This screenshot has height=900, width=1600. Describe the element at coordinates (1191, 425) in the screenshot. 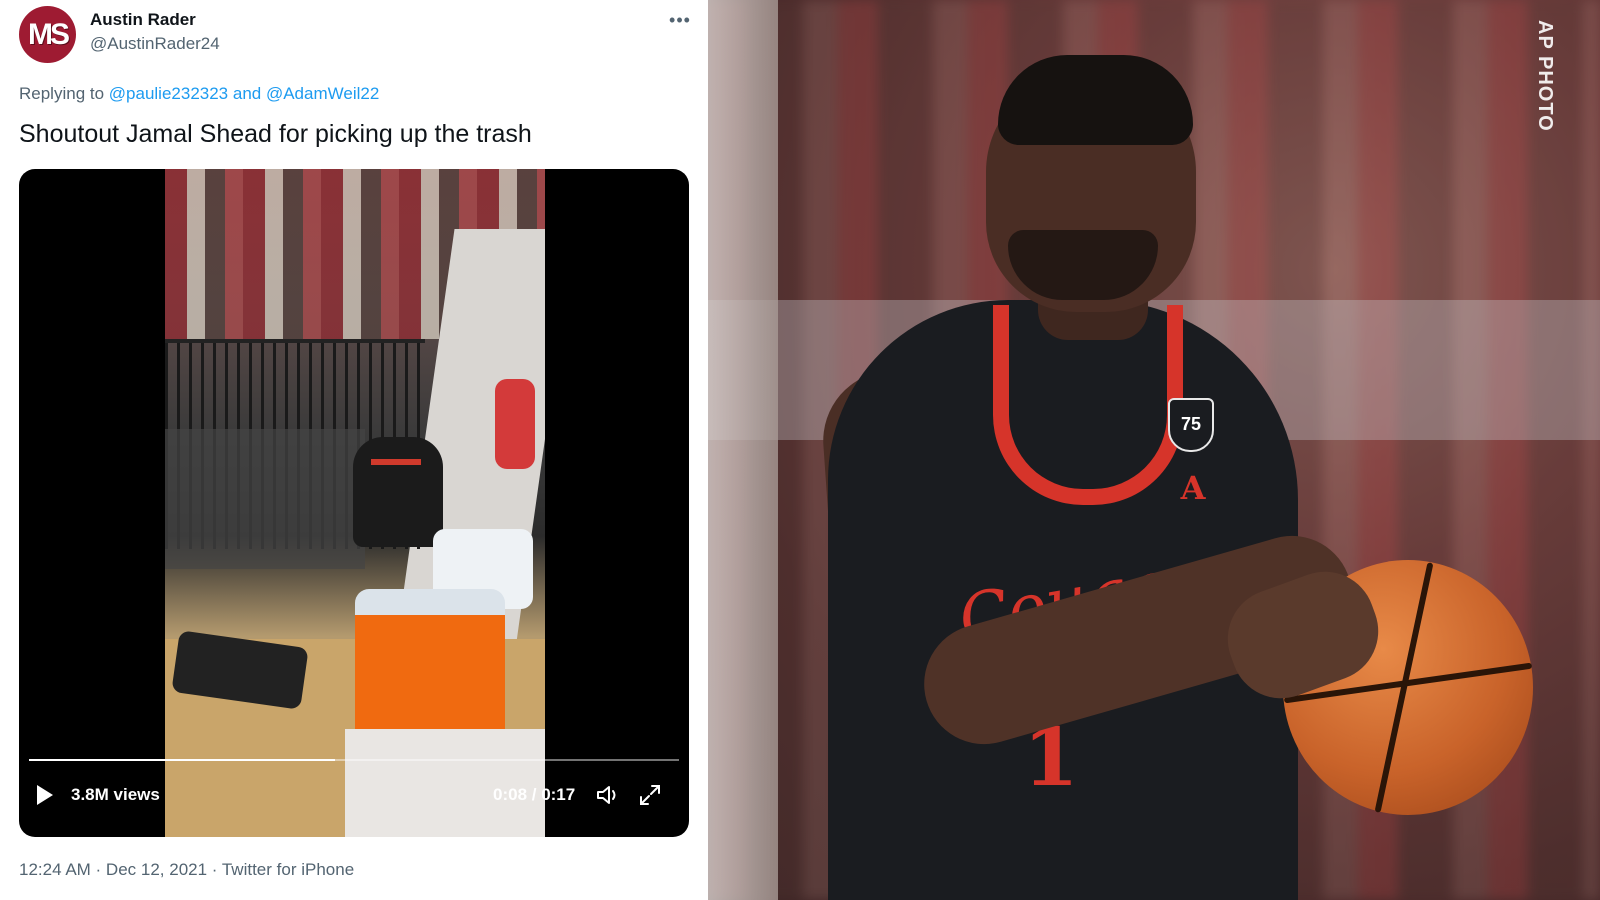

I see `anniversary-patch: 75` at that location.